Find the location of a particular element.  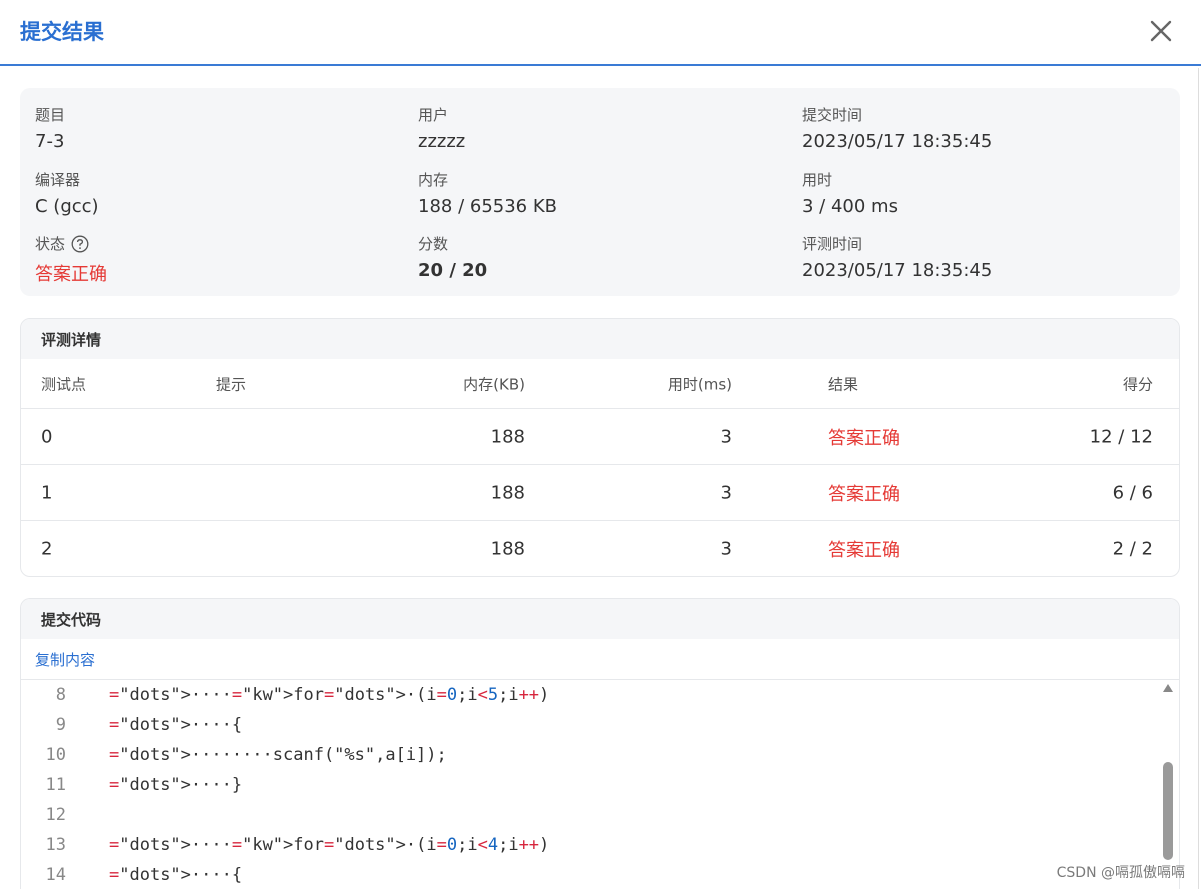

info-label: 状态 is located at coordinates (71, 243).